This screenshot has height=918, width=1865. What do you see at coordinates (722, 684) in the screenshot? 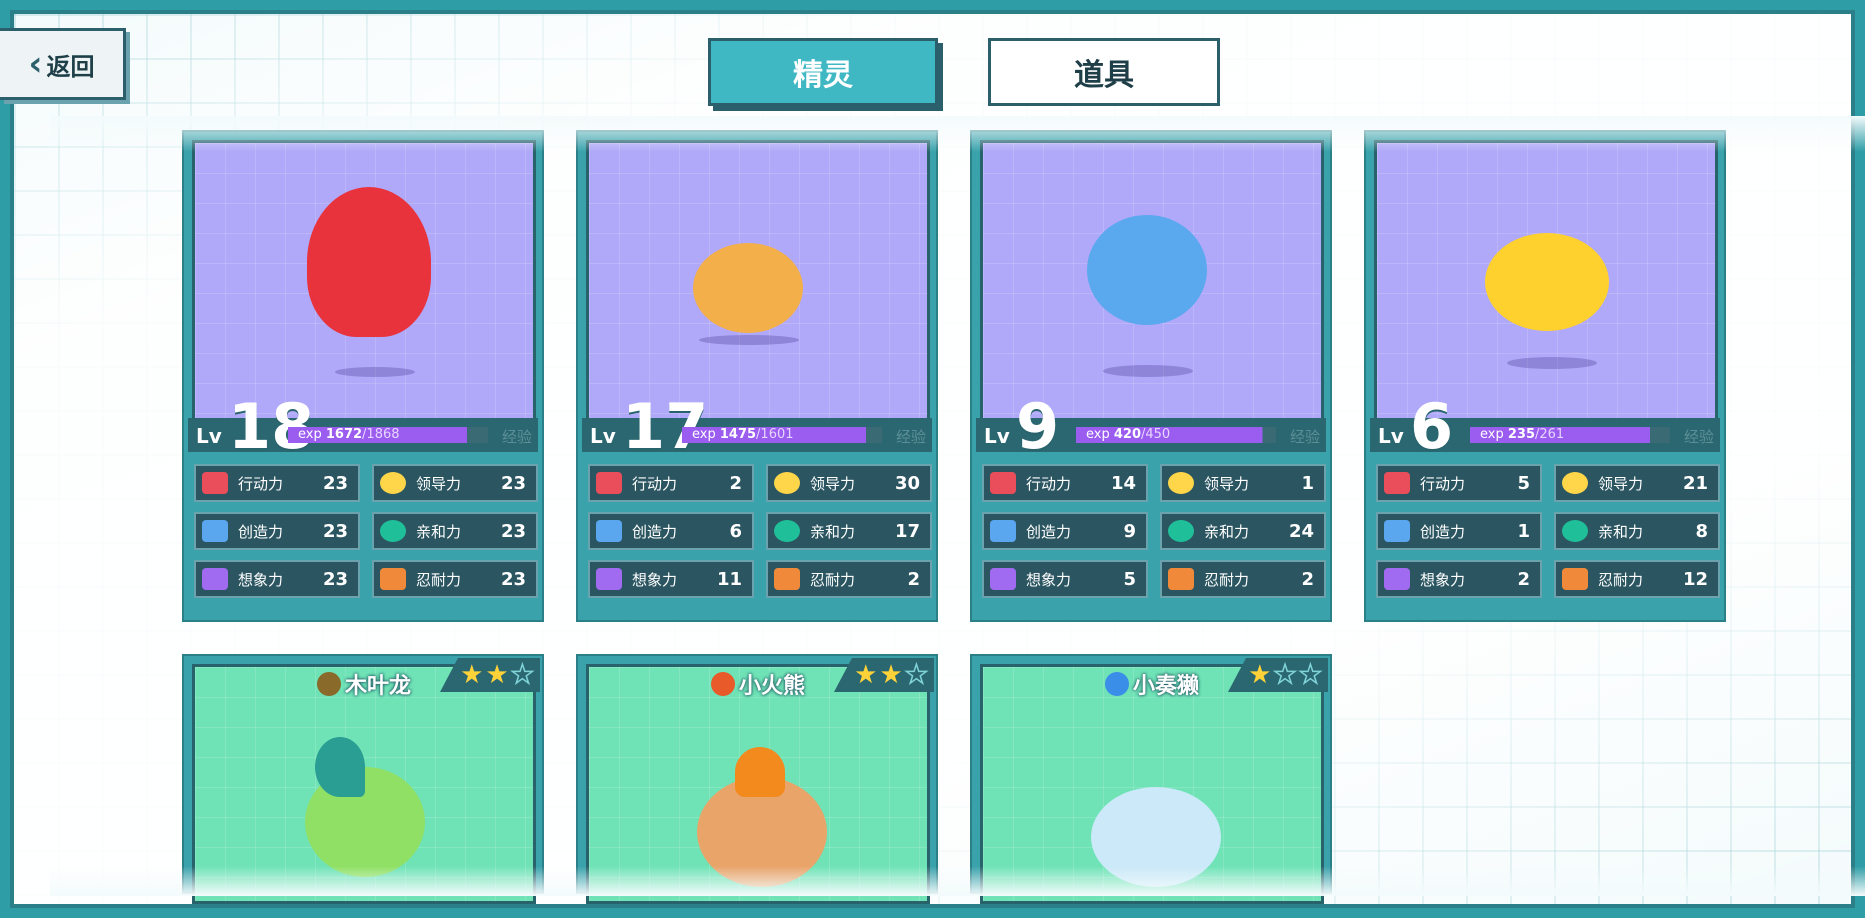
I see `fire-icon` at bounding box center [722, 684].